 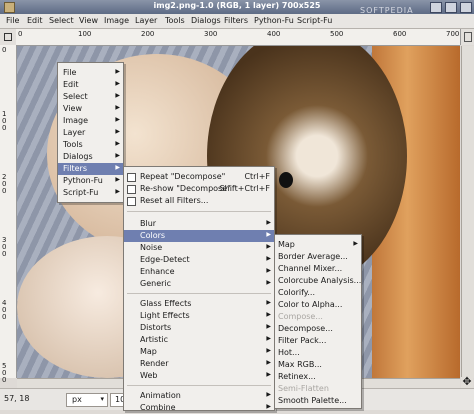 What do you see at coordinates (90, 193) in the screenshot?
I see `context-item-script-fu: Script-Fu ▶` at bounding box center [90, 193].